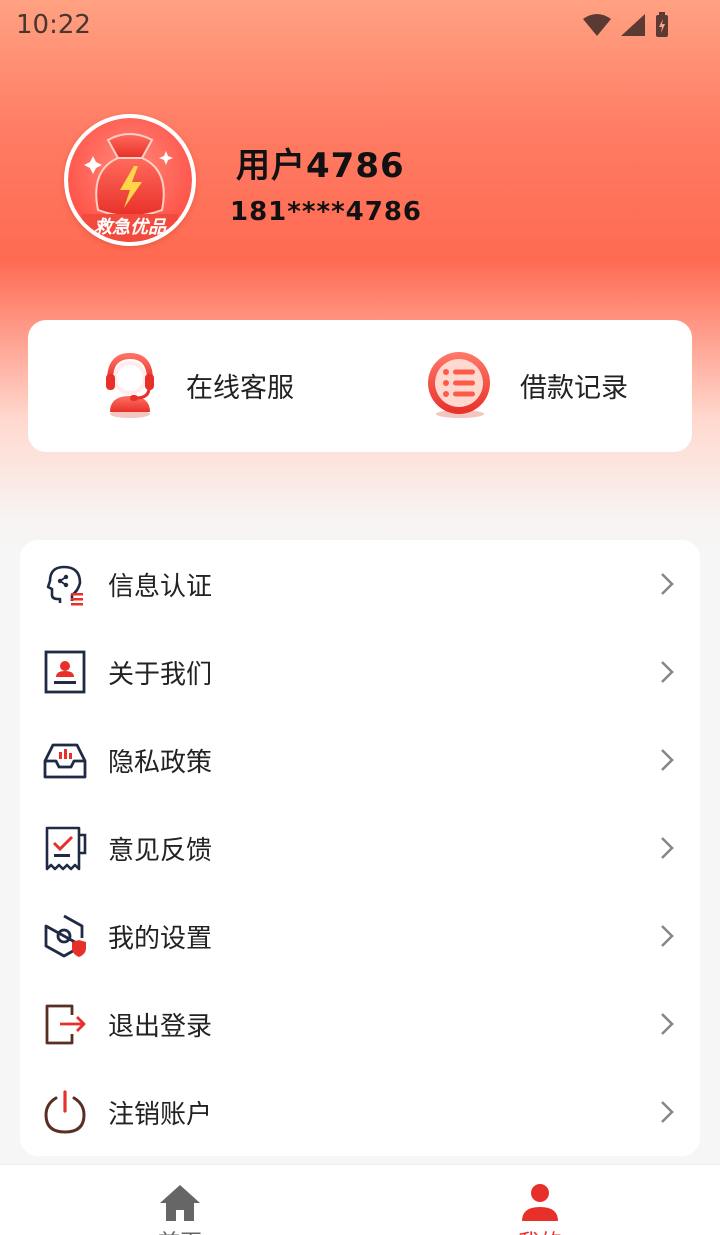 The width and height of the screenshot is (720, 1235). Describe the element at coordinates (360, 25) in the screenshot. I see `status-bar: 10:22` at that location.